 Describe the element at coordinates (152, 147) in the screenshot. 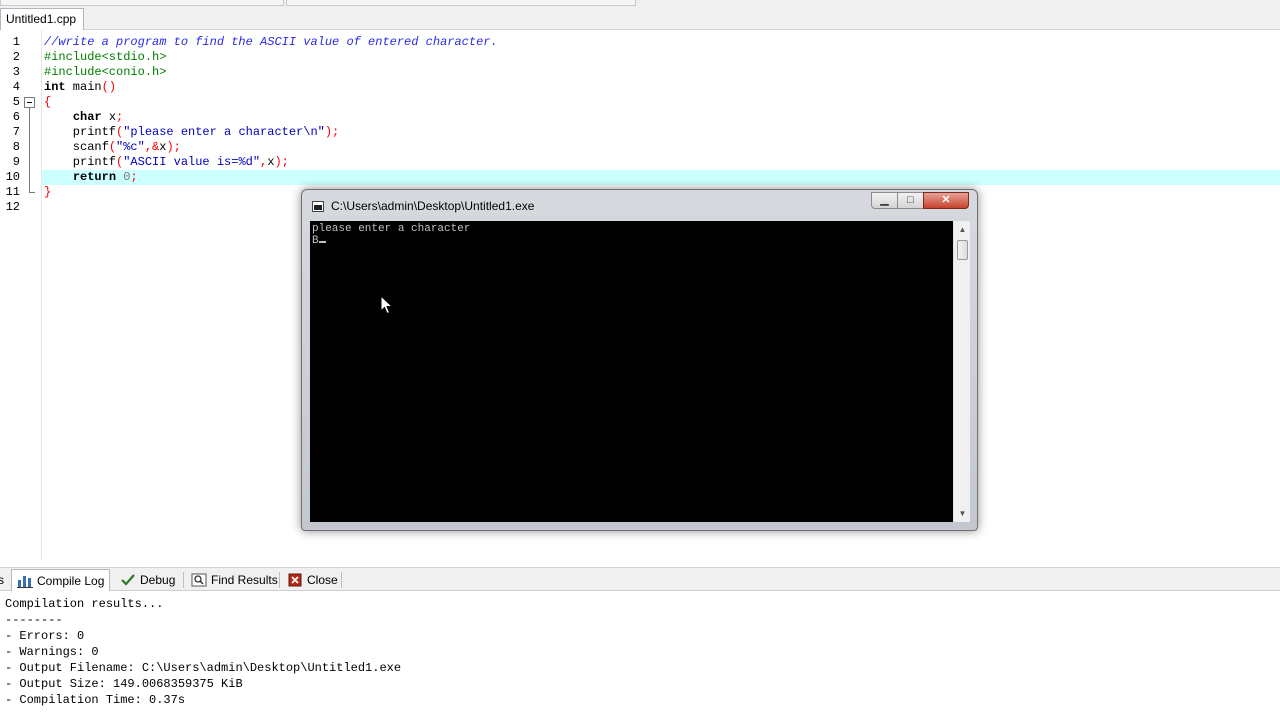

I see `code-token: ,&` at that location.